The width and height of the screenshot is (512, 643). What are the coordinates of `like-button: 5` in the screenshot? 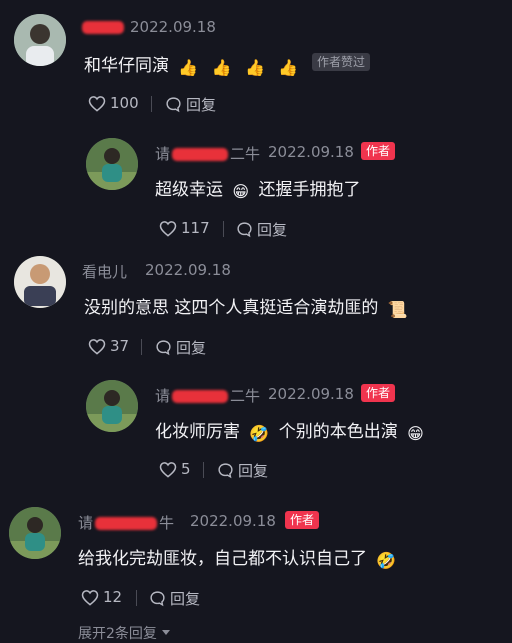 It's located at (175, 469).